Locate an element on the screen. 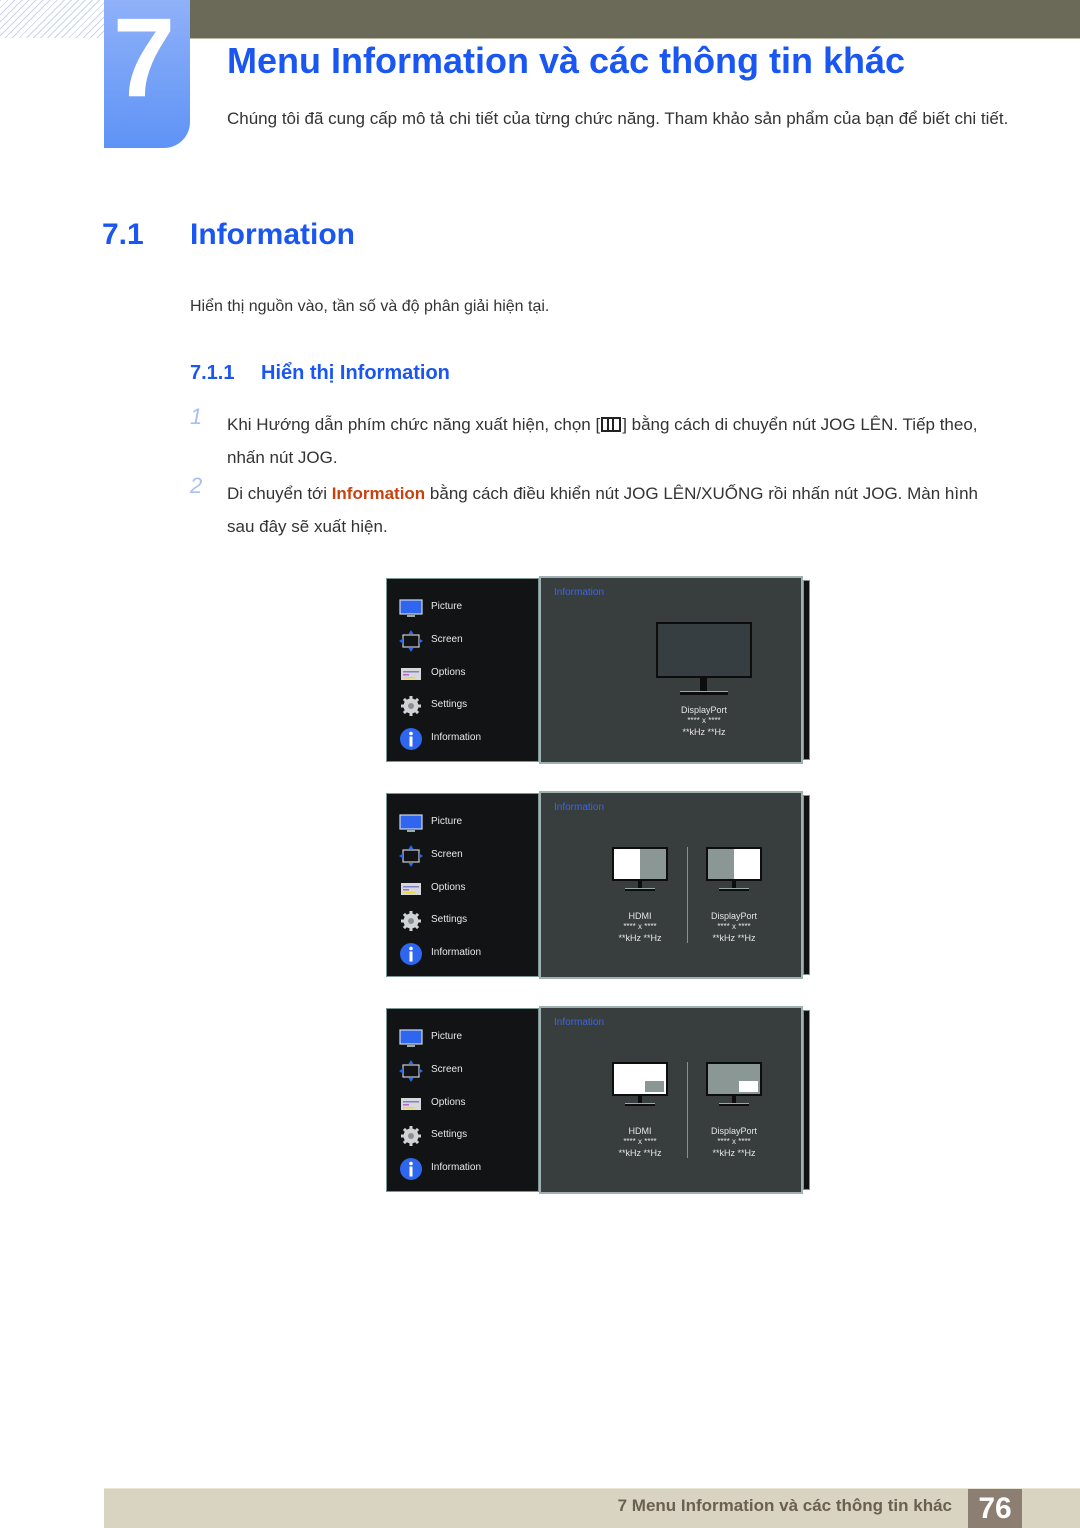  highlight-information: Information is located at coordinates (378, 493).